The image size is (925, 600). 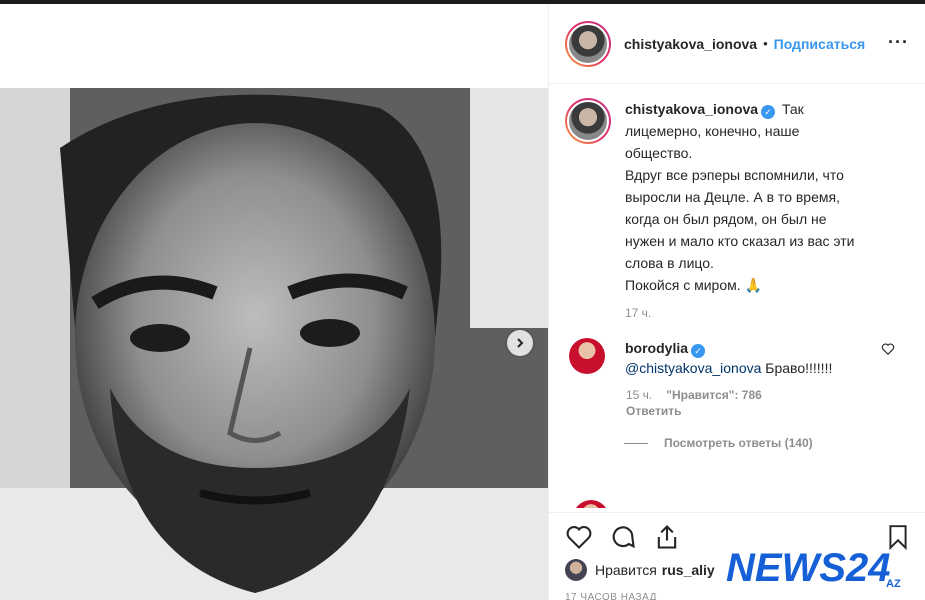 I want to click on next-commenter-avatar, so click(x=591, y=504).